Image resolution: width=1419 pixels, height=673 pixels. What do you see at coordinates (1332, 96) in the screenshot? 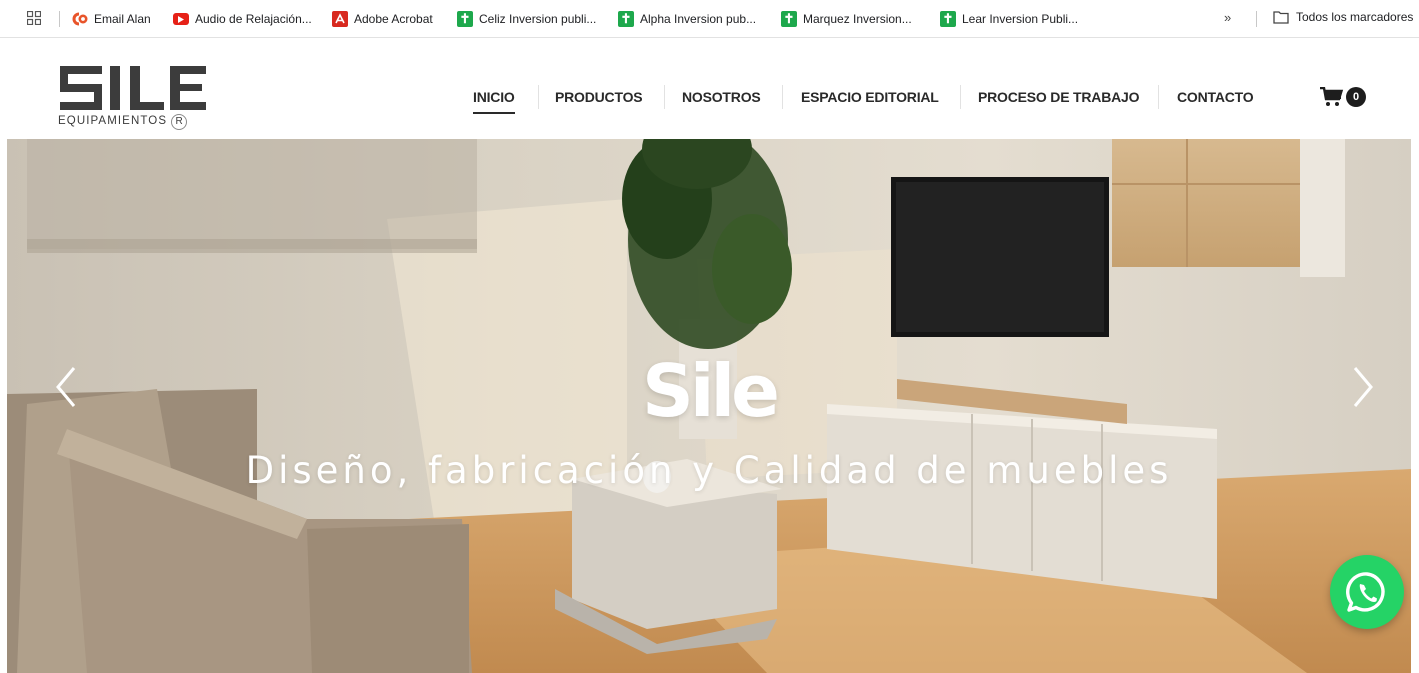
I see `cart-icon` at bounding box center [1332, 96].